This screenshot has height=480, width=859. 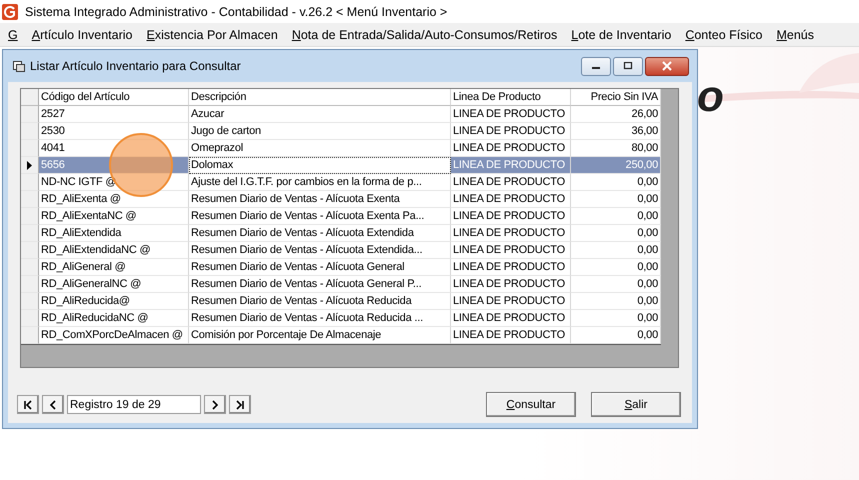 I want to click on table-cell: 2527, so click(x=114, y=114).